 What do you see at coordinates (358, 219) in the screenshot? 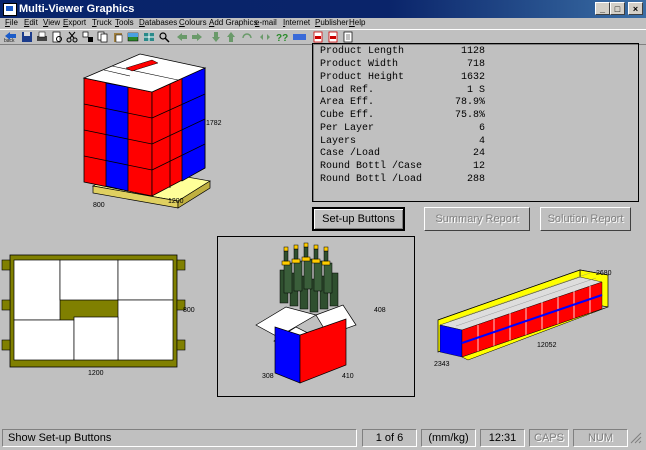
I see `setup-buttons-button: Set-up Buttons` at bounding box center [358, 219].